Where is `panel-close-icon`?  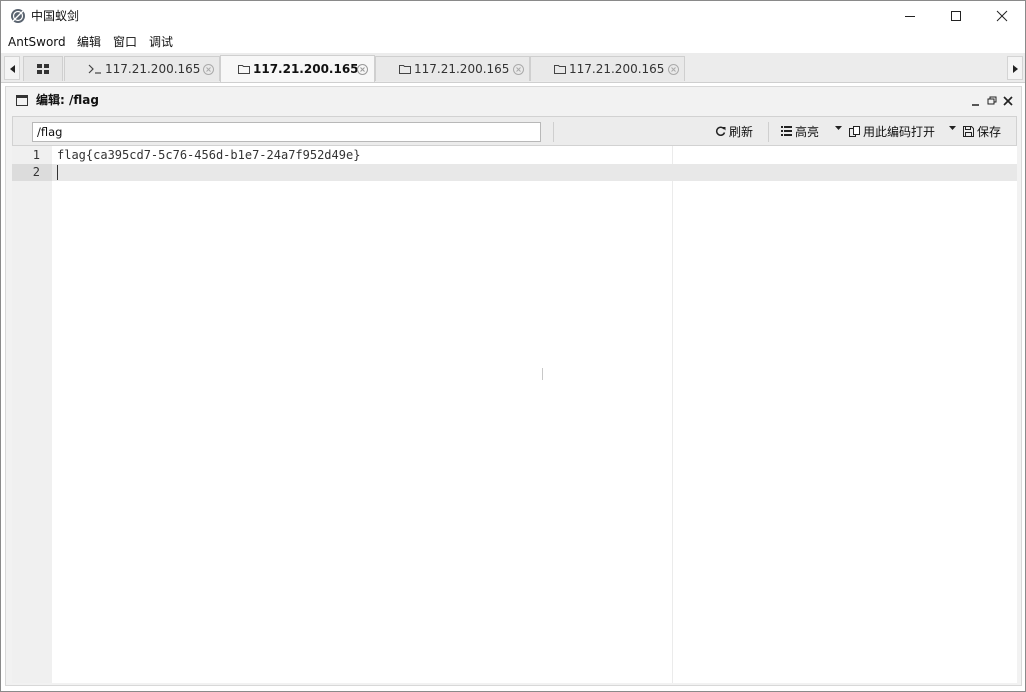
panel-close-icon is located at coordinates (1008, 101).